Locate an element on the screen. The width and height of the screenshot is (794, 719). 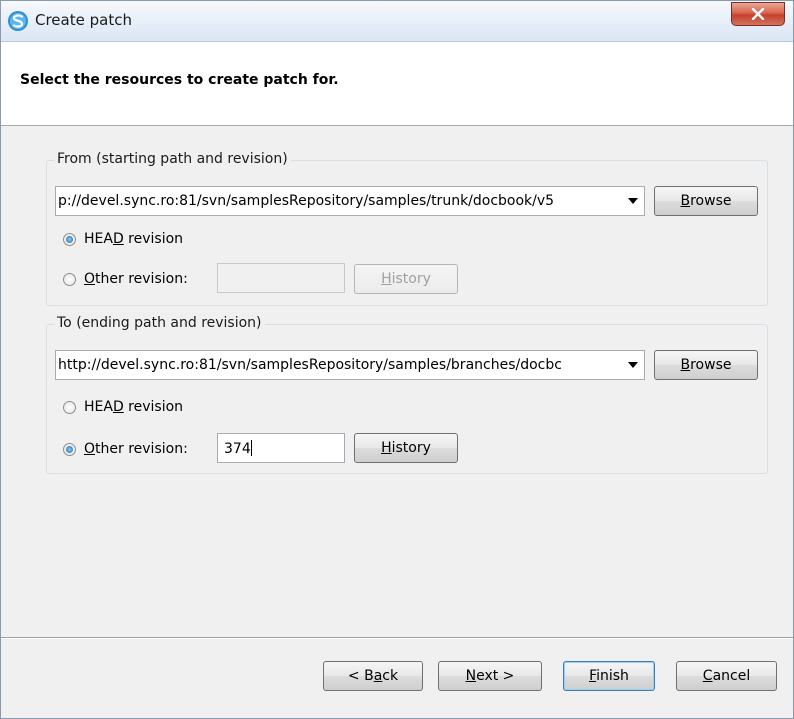
close-button is located at coordinates (758, 14).